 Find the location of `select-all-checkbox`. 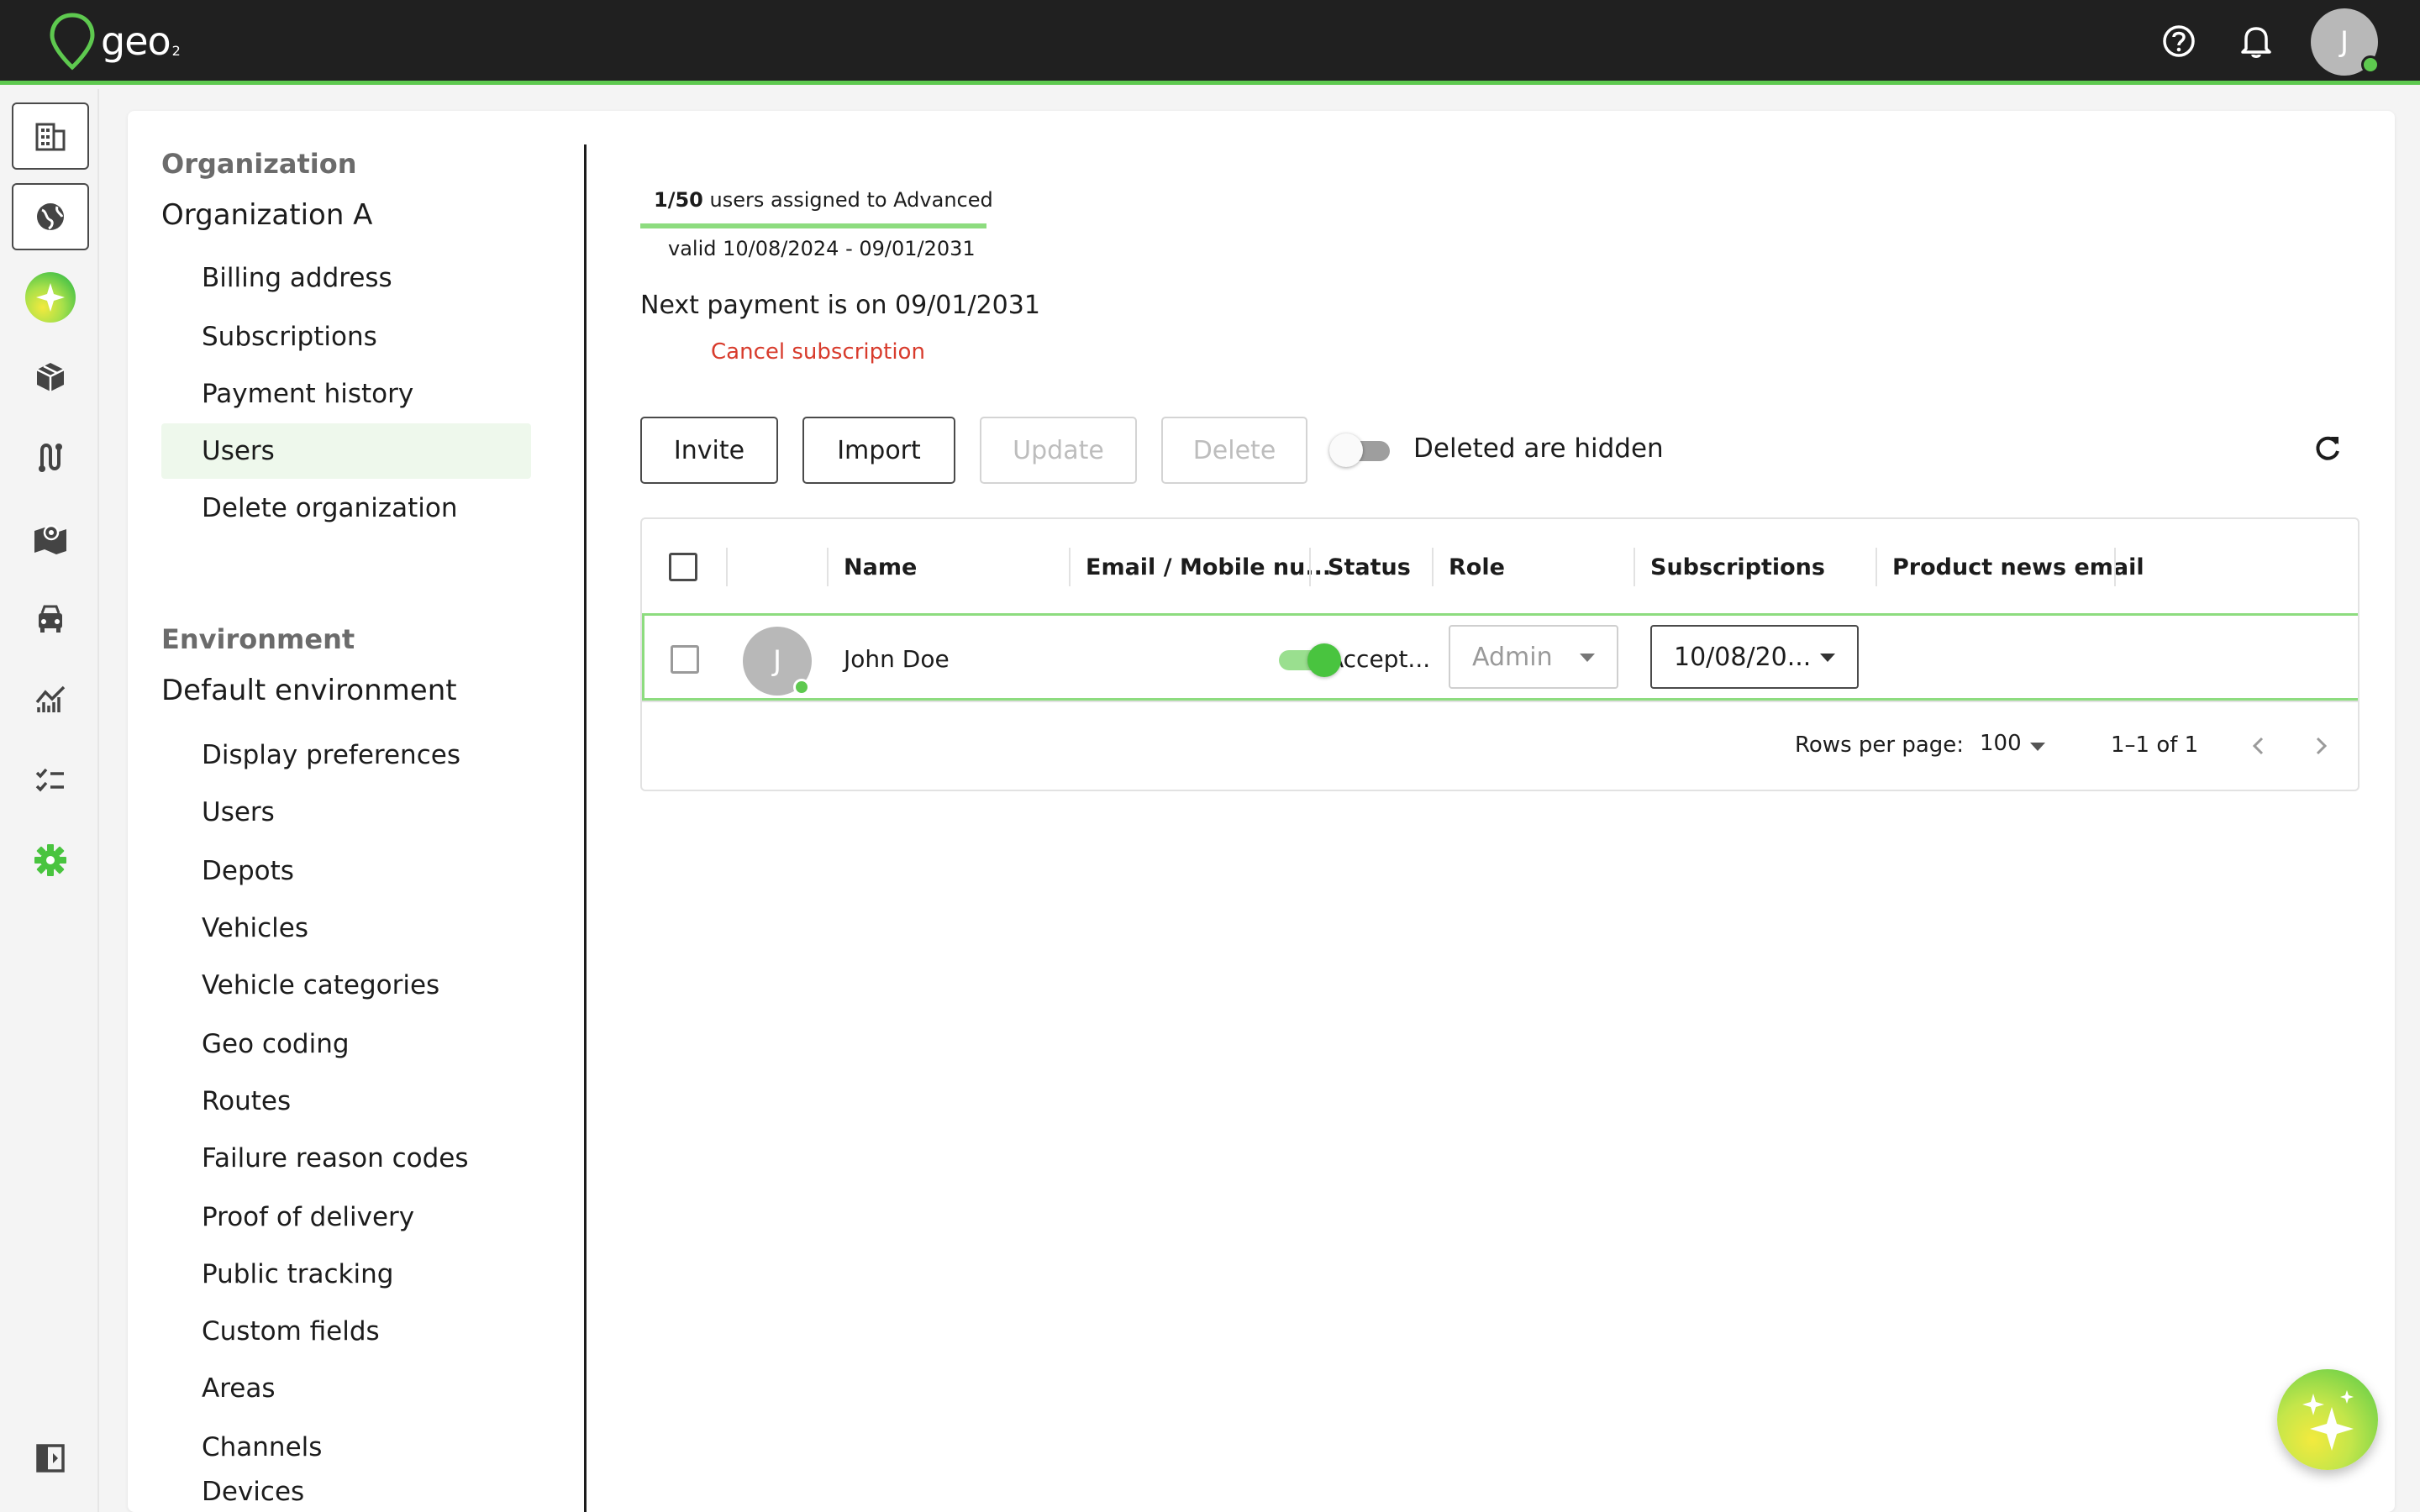

select-all-checkbox is located at coordinates (683, 567).